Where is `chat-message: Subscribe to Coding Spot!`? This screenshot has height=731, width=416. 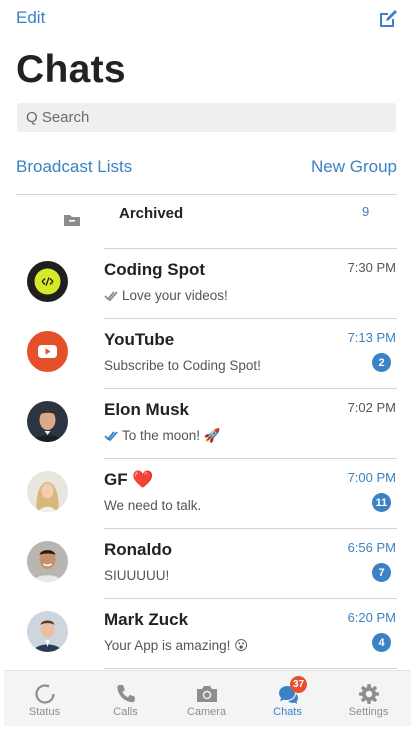 chat-message: Subscribe to Coding Spot! is located at coordinates (182, 365).